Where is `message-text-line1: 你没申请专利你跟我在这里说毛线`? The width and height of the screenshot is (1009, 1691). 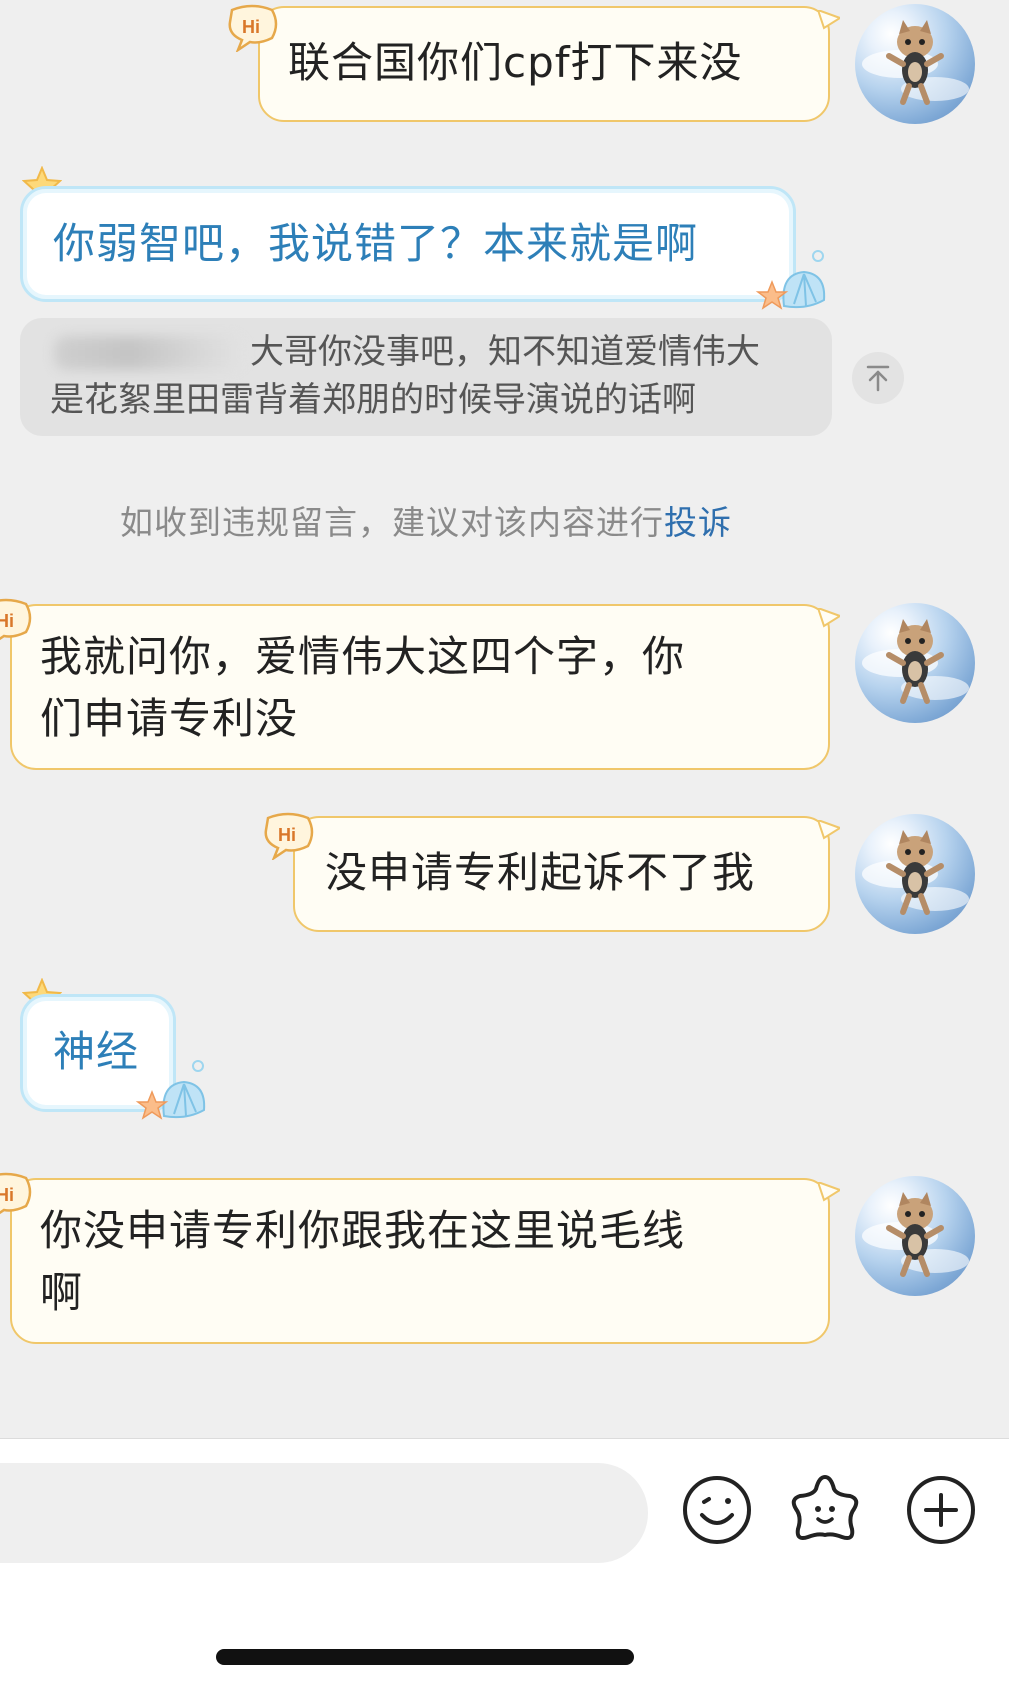
message-text-line1: 你没申请专利你跟我在这里说毛线 is located at coordinates (363, 1230).